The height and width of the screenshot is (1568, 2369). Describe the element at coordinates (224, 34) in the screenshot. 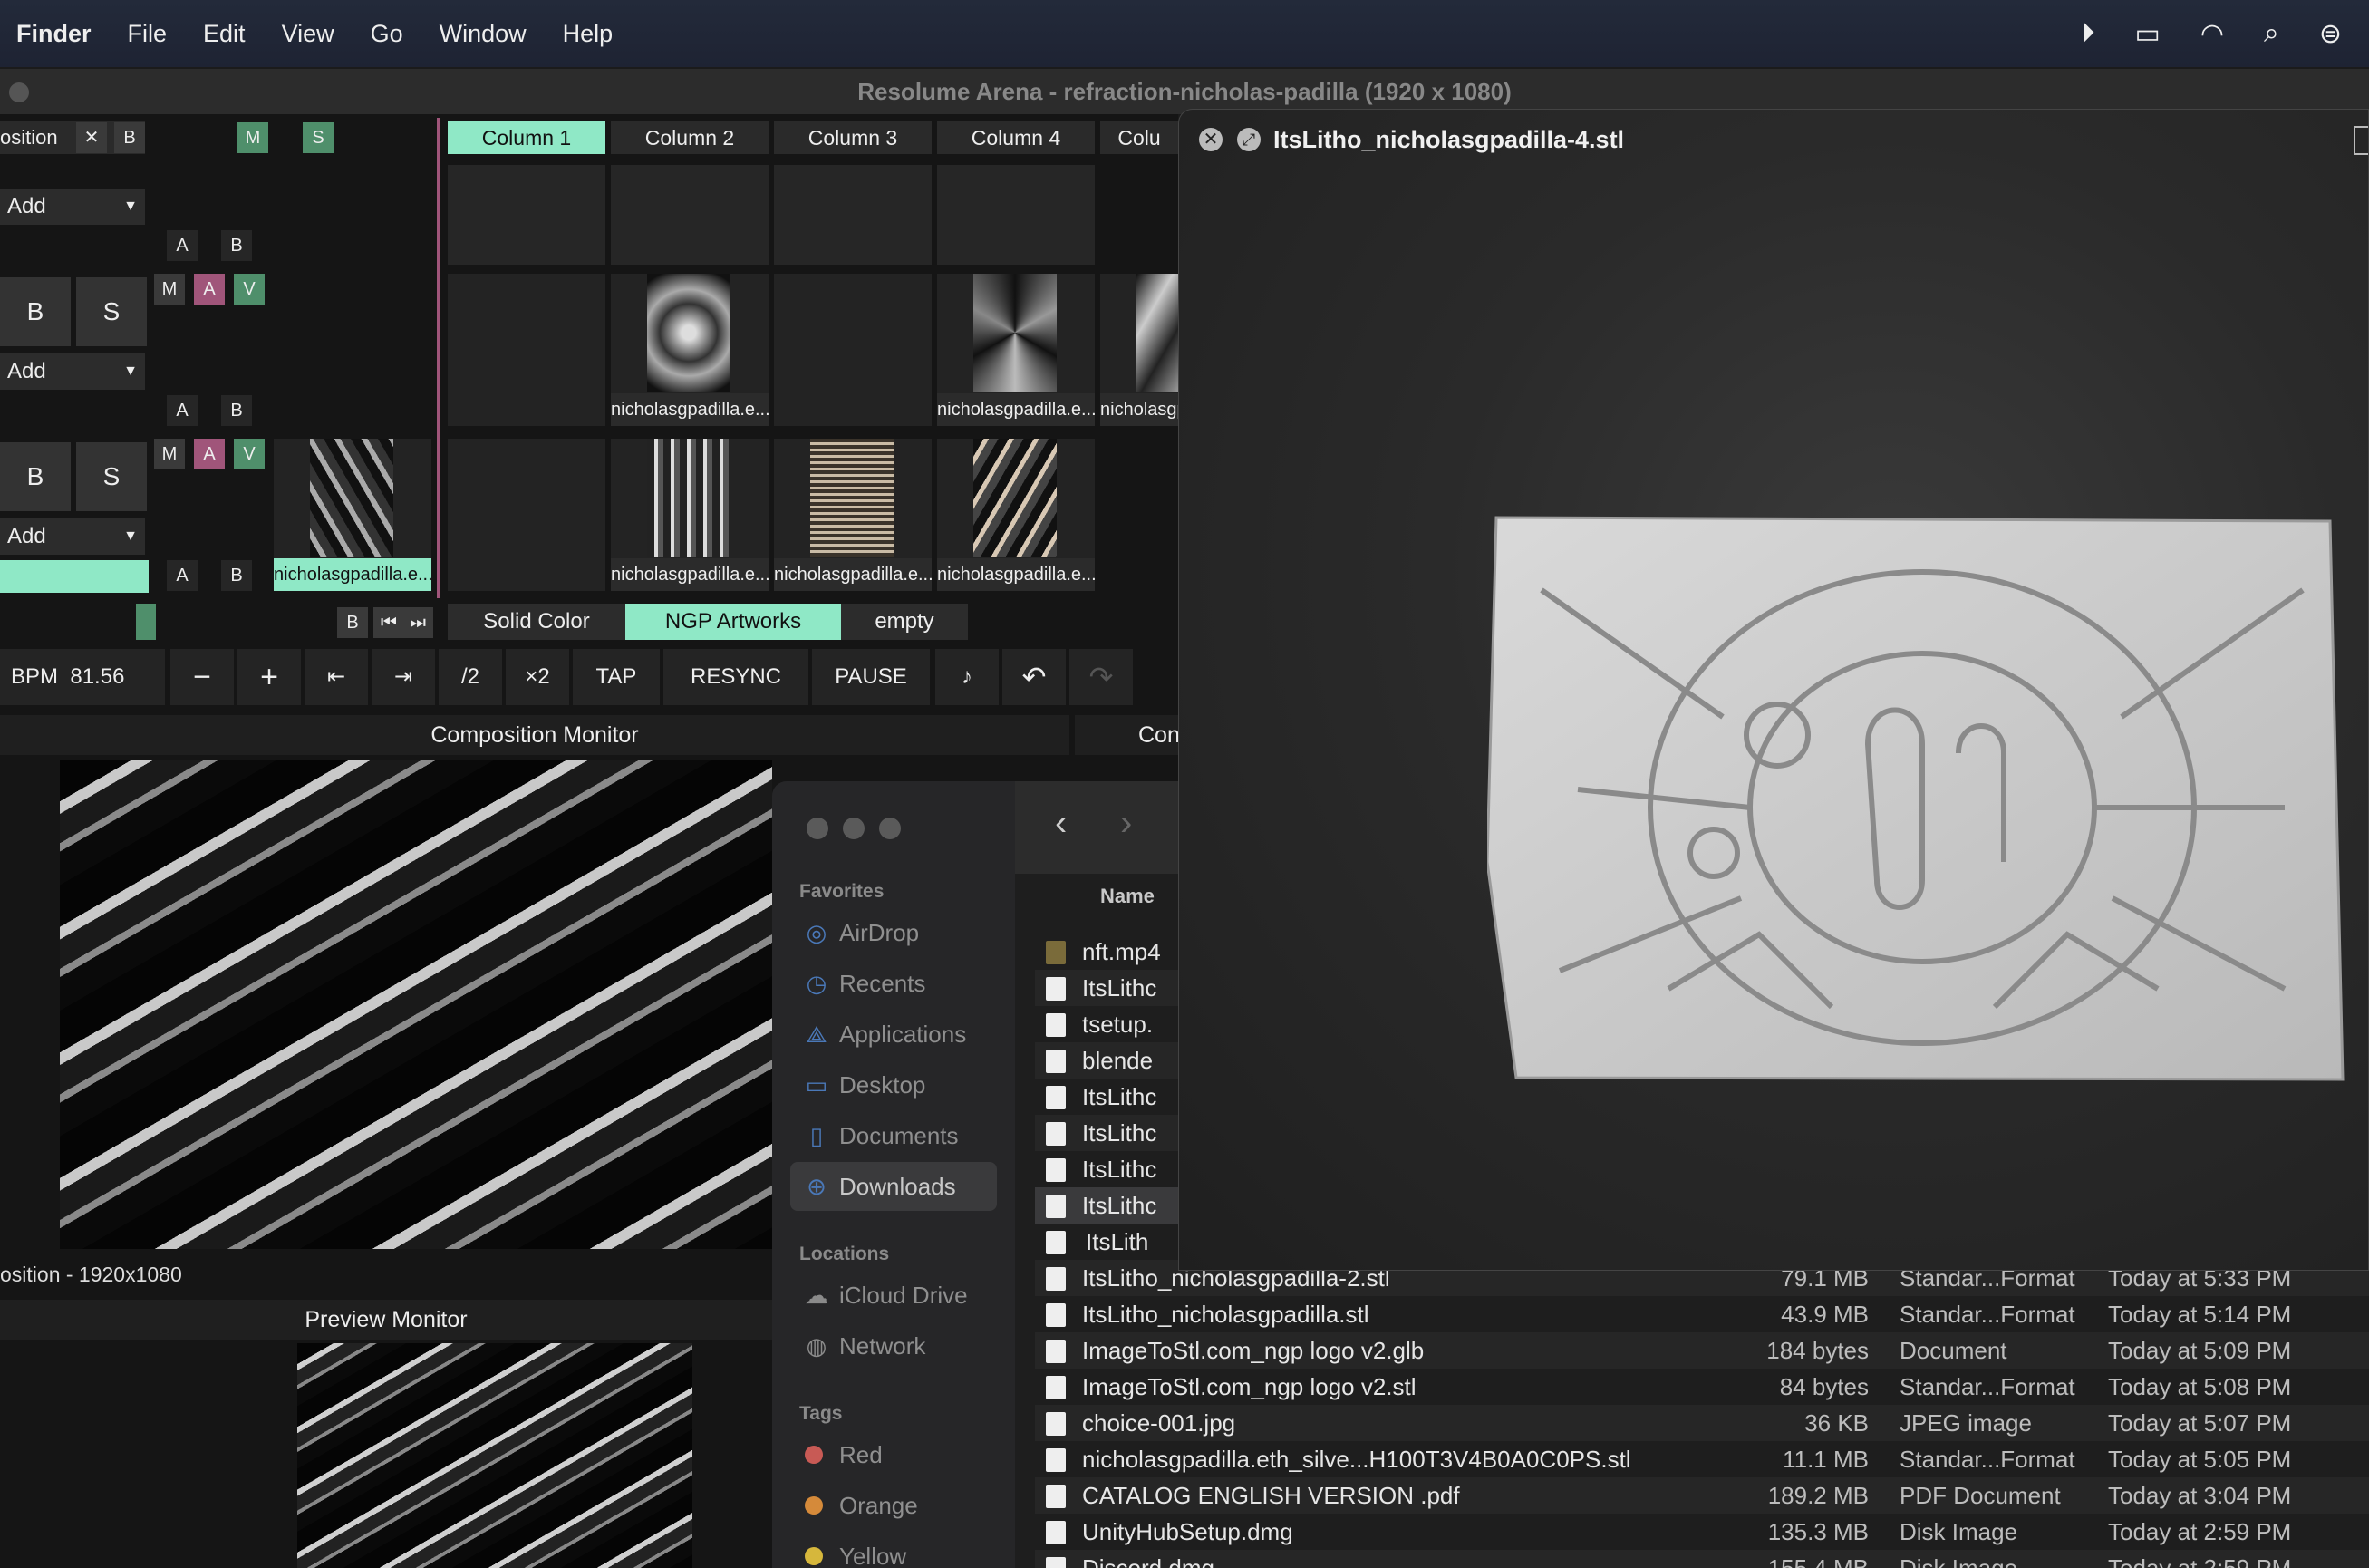

I see `menu-edit: Edit` at that location.